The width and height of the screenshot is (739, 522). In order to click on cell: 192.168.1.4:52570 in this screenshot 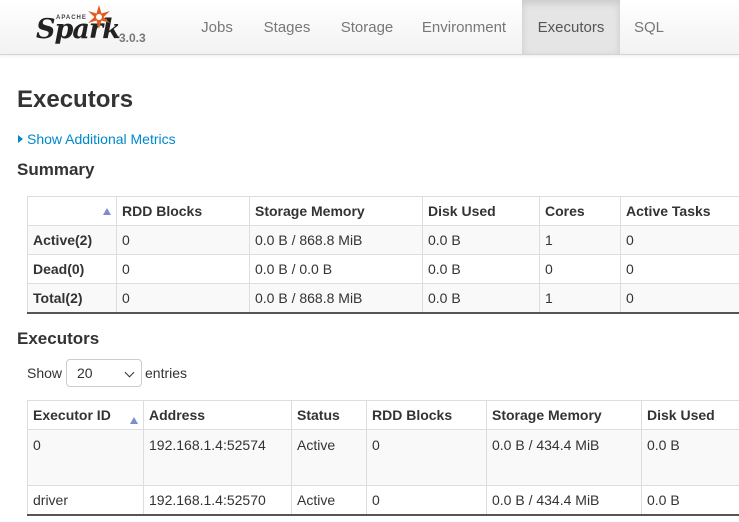, I will do `click(217, 500)`.